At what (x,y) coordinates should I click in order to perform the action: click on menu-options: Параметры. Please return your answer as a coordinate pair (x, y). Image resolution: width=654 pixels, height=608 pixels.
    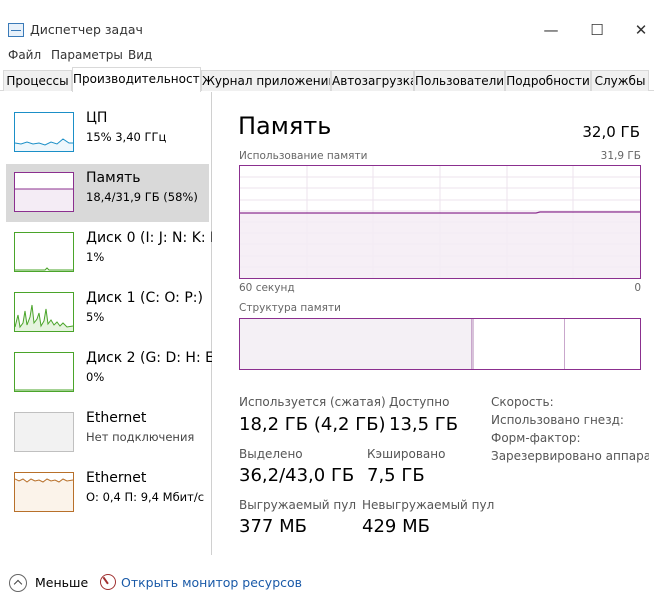
    Looking at the image, I should click on (87, 55).